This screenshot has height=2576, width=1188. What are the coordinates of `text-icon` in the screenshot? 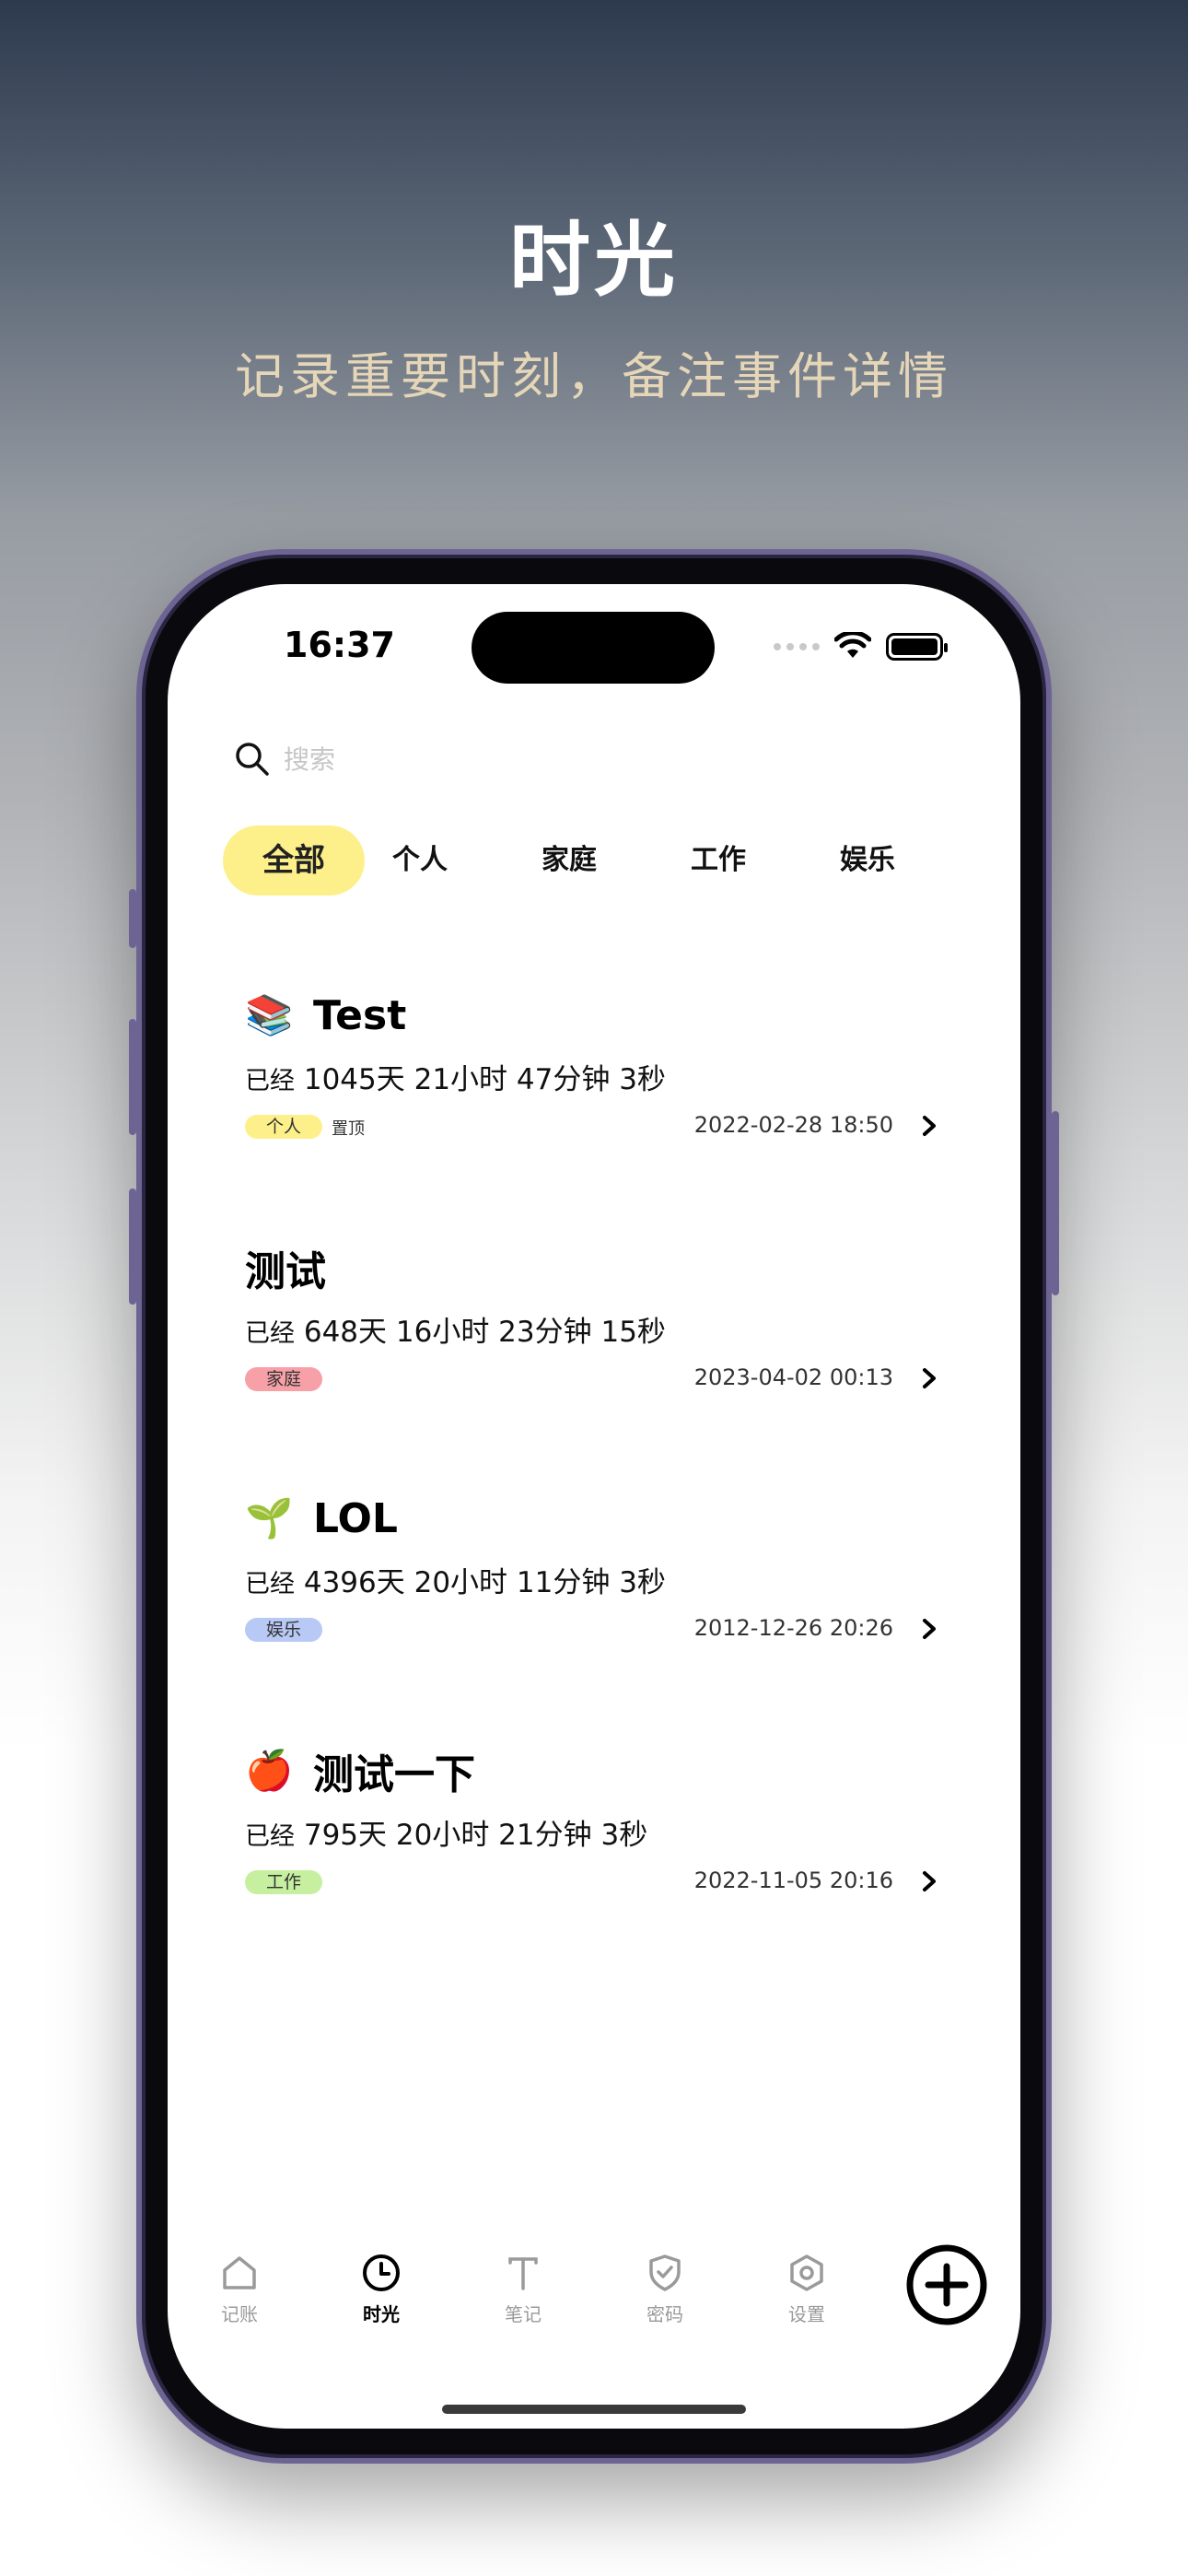 It's located at (523, 2273).